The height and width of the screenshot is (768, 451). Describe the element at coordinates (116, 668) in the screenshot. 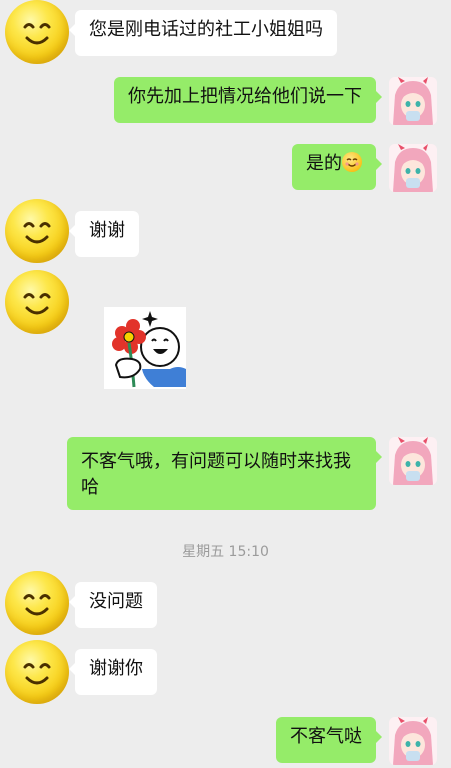

I see `message-text: 谢谢你` at that location.